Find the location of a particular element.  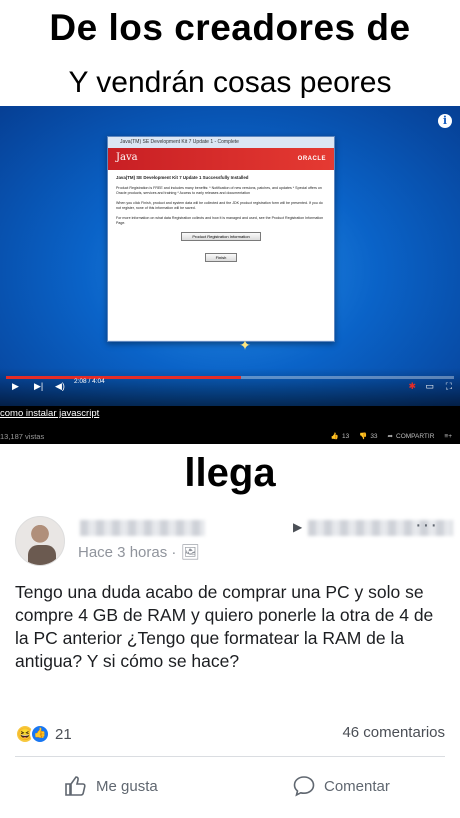

dislike-action: 👎 33 is located at coordinates (368, 436).